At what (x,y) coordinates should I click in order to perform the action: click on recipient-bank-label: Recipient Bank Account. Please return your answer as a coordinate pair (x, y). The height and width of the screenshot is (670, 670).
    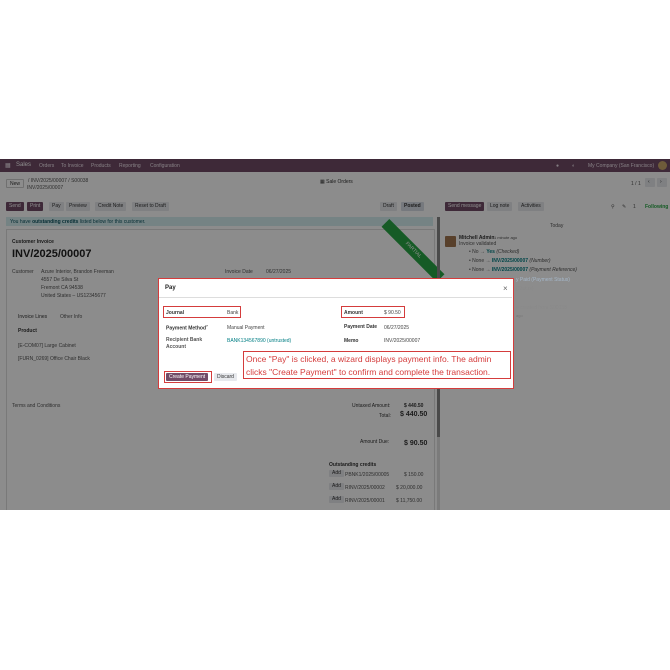
    Looking at the image, I should click on (184, 343).